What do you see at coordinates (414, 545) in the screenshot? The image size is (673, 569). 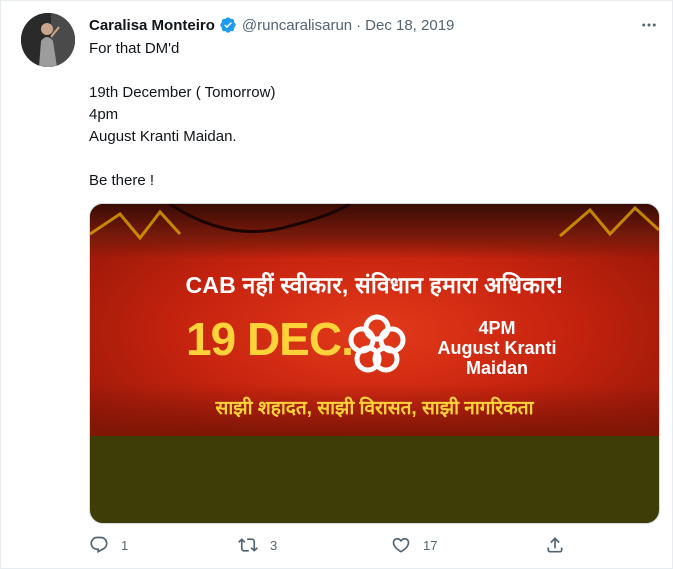 I see `like-button: 17` at bounding box center [414, 545].